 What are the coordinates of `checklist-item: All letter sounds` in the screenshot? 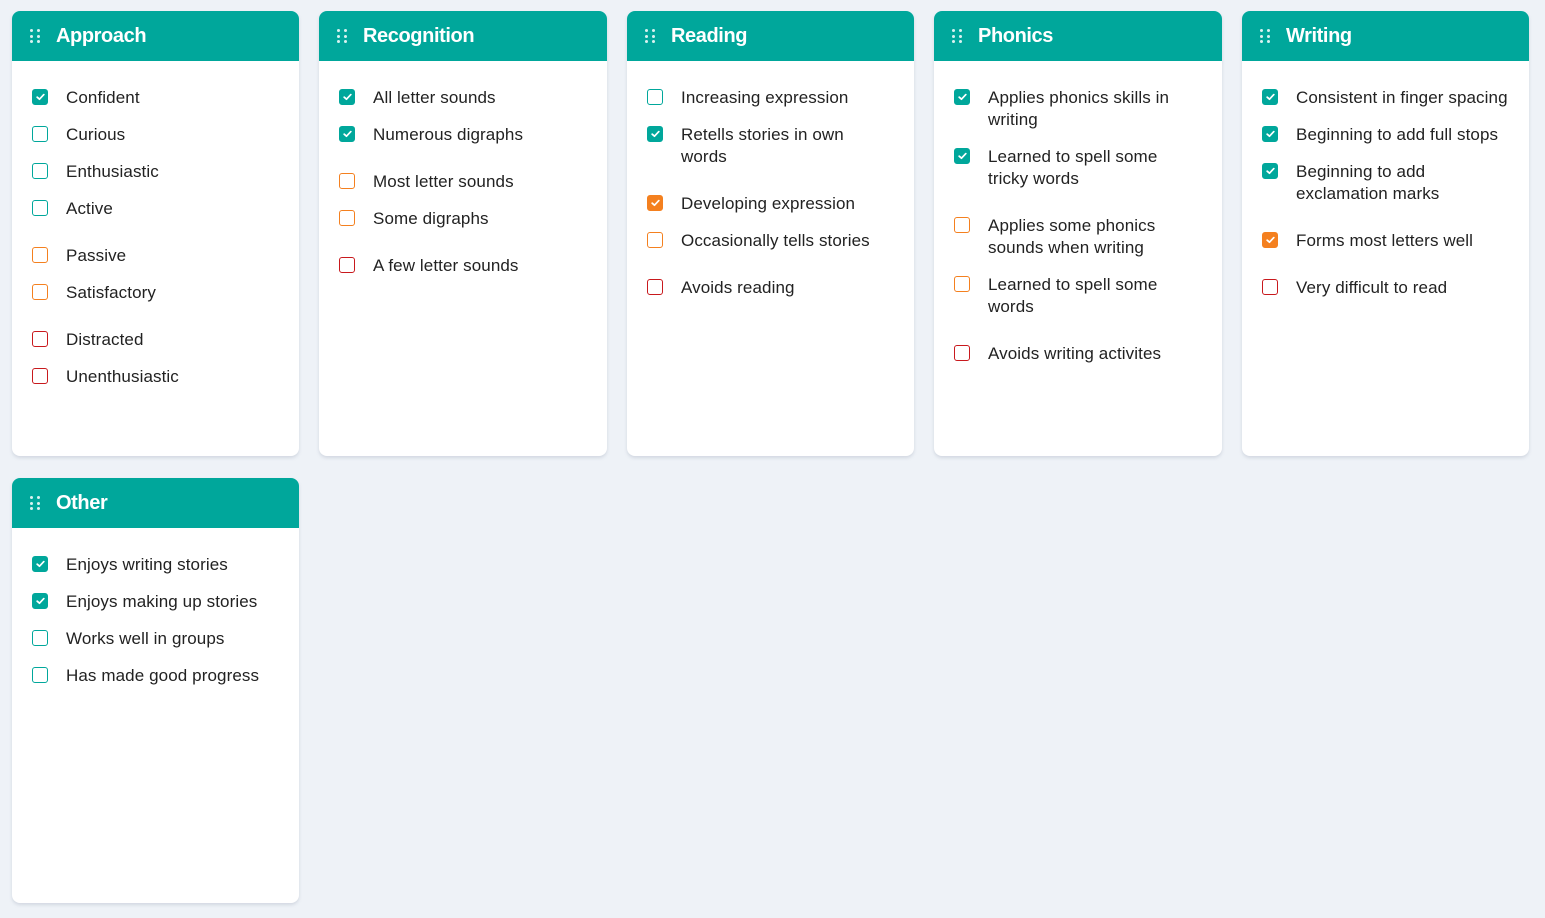 It's located at (463, 98).